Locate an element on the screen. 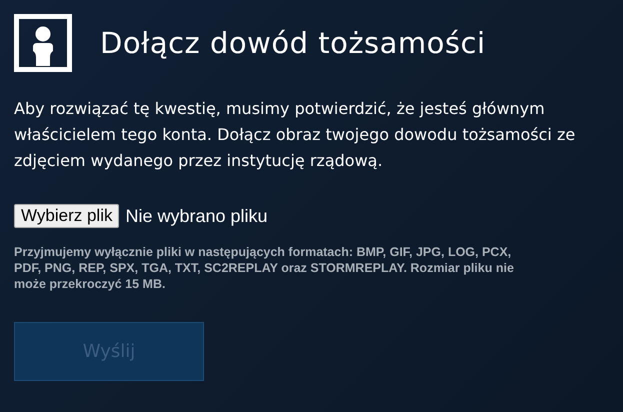 The width and height of the screenshot is (623, 412). format-note: Przyjmujemy wyłącznie pliki w następujących formatach: BMP, GIF, JPG, LOG, PCX, PDF, PNG, REP, SPX, TGA, TXT, SC2REPLAY oraz STORMREPLAY. Rozmiar pliku nie może przekroczyć 15 MB. is located at coordinates (264, 268).